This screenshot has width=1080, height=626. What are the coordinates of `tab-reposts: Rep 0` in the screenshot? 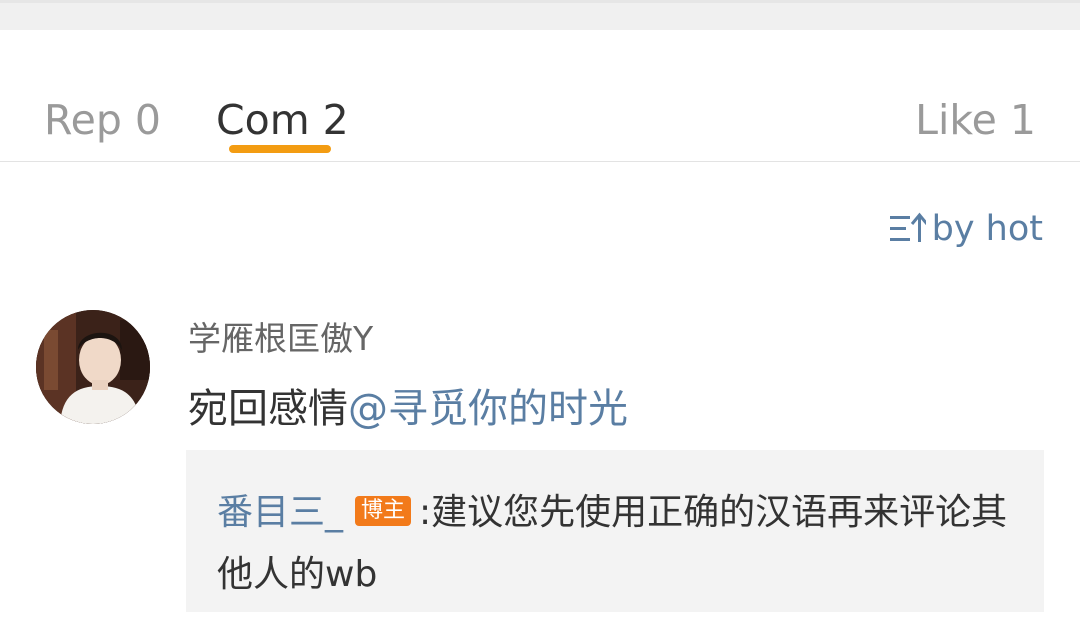 It's located at (102, 120).